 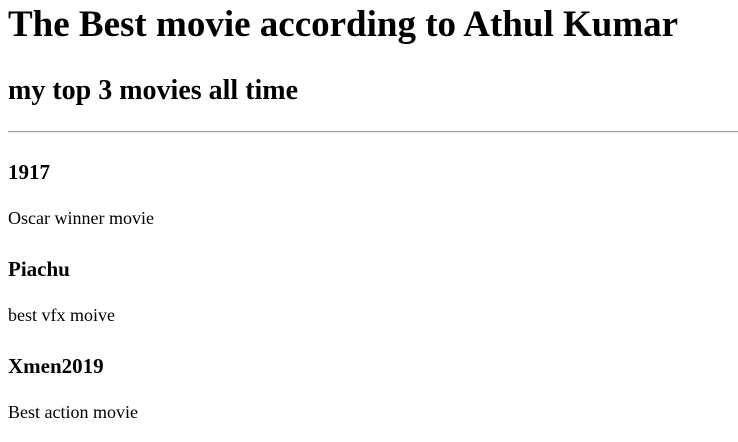 What do you see at coordinates (373, 132) in the screenshot?
I see `divider` at bounding box center [373, 132].